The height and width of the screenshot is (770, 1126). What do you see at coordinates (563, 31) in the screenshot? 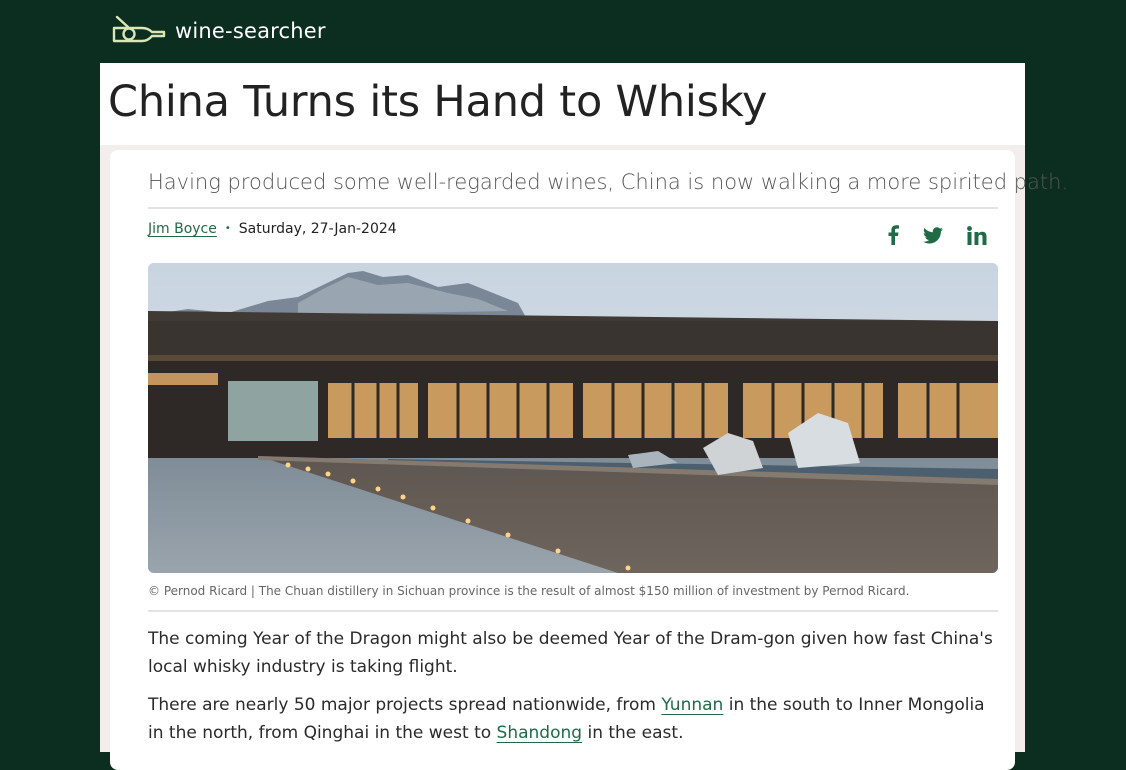
I see `site-header: wine-searcher` at bounding box center [563, 31].